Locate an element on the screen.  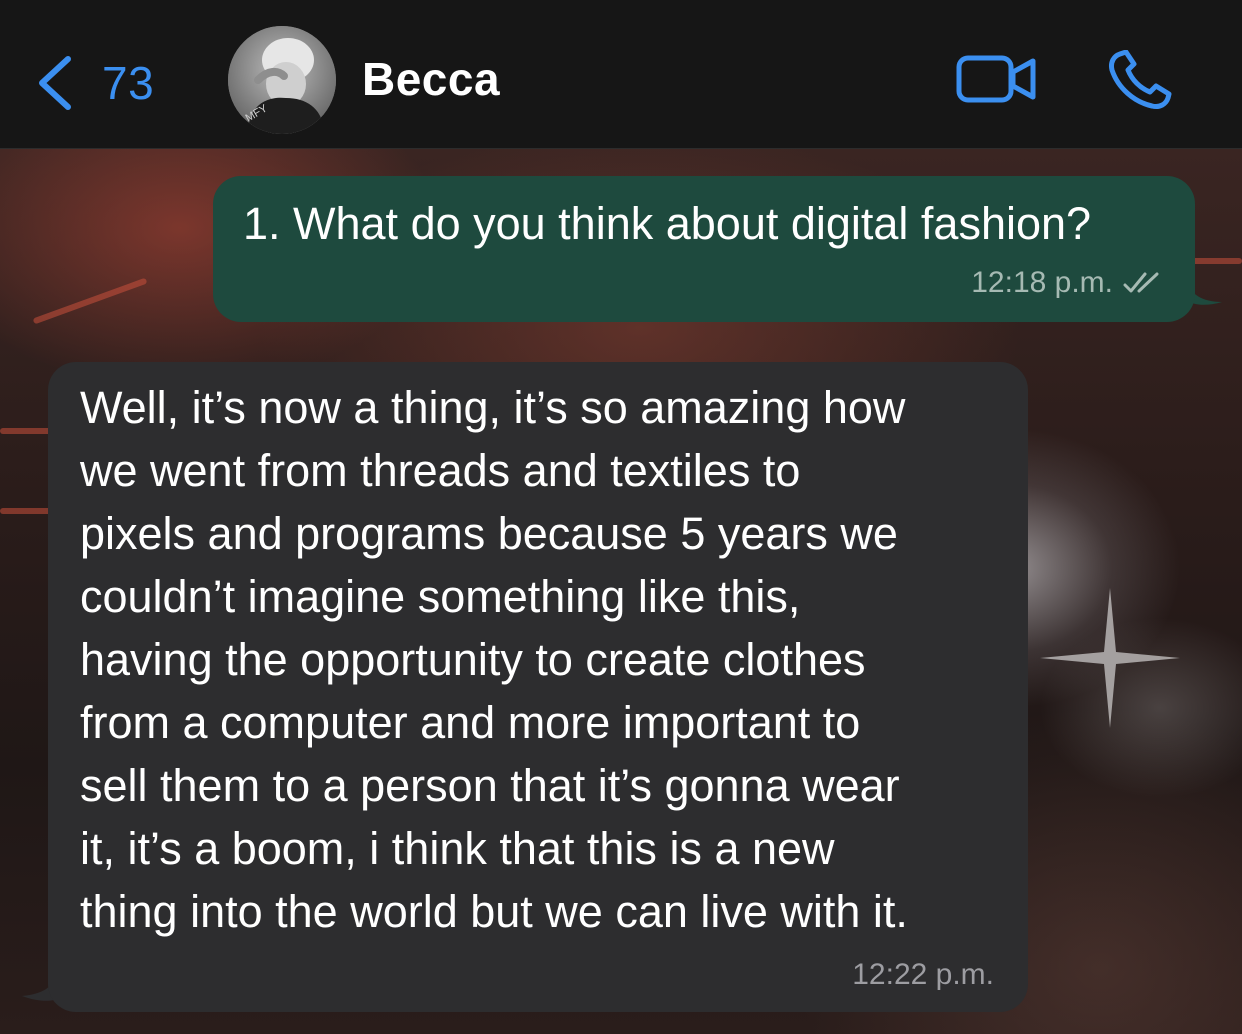
message-time: 12:18 p.m. is located at coordinates (1042, 282).